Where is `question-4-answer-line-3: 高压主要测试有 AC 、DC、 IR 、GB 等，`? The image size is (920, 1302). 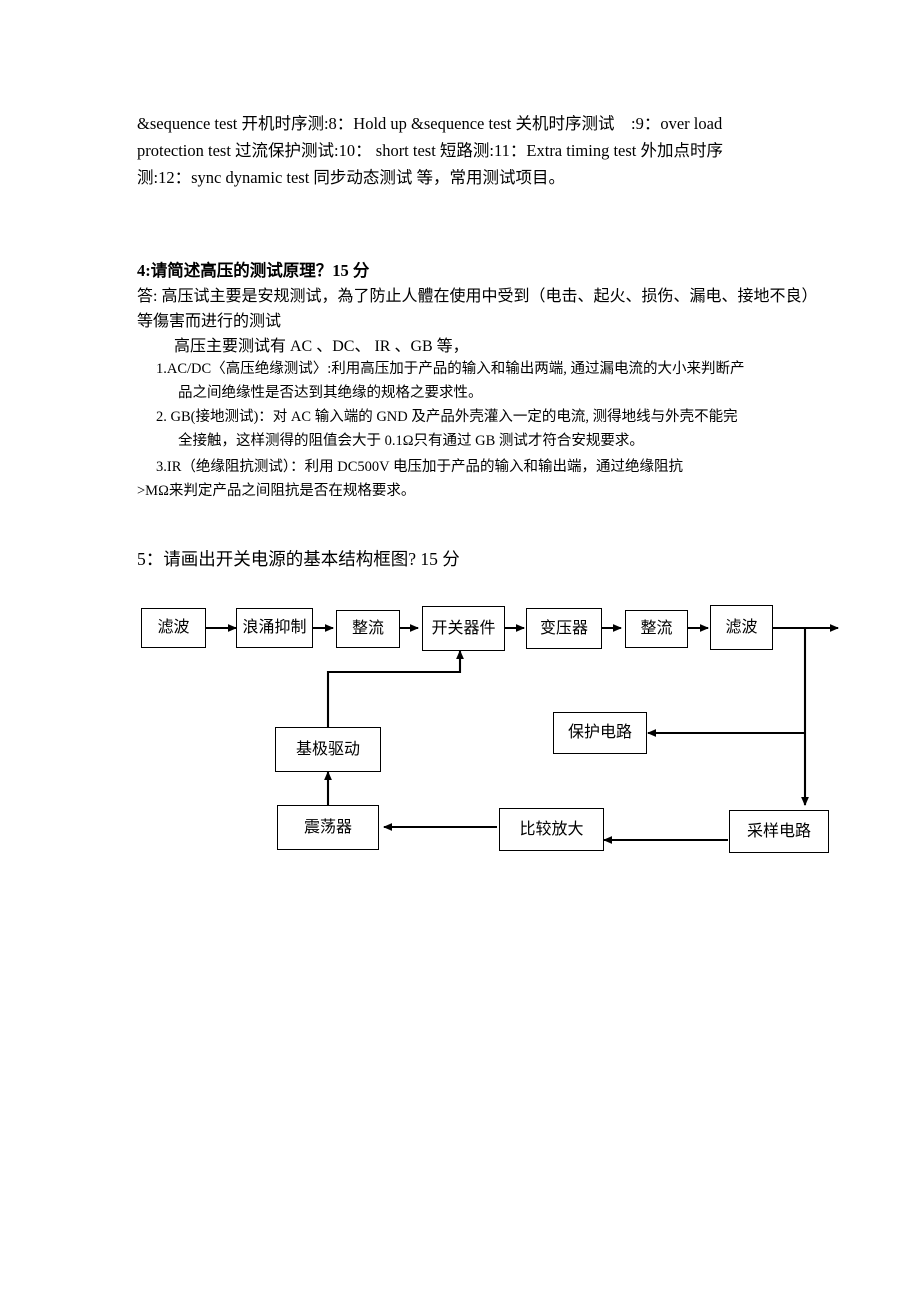 question-4-answer-line-3: 高压主要测试有 AC 、DC、 IR 、GB 等， is located at coordinates (321, 346).